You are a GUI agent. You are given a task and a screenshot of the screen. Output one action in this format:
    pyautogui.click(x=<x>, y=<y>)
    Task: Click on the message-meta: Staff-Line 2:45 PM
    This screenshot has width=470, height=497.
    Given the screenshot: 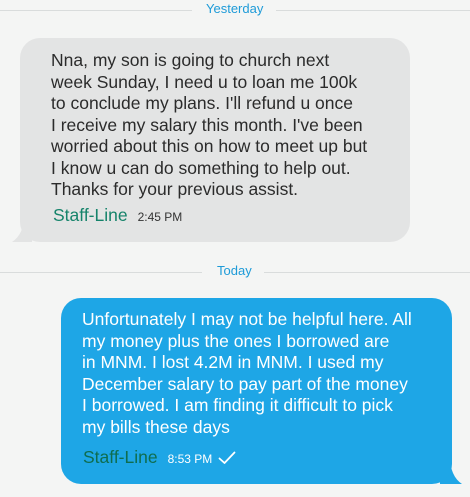 What is the action you would take?
    pyautogui.click(x=117, y=217)
    